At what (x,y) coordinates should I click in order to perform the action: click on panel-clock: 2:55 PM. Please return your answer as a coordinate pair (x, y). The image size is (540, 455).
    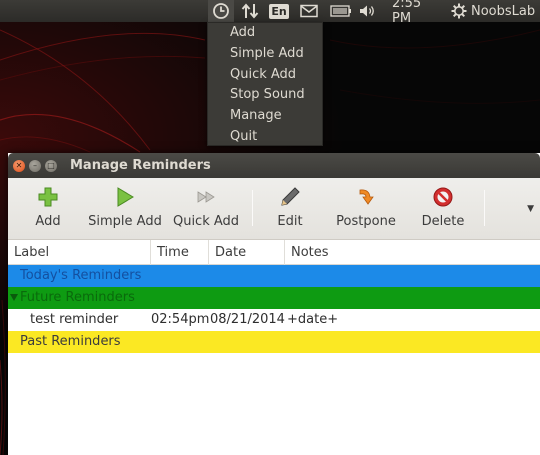
    Looking at the image, I should click on (418, 13).